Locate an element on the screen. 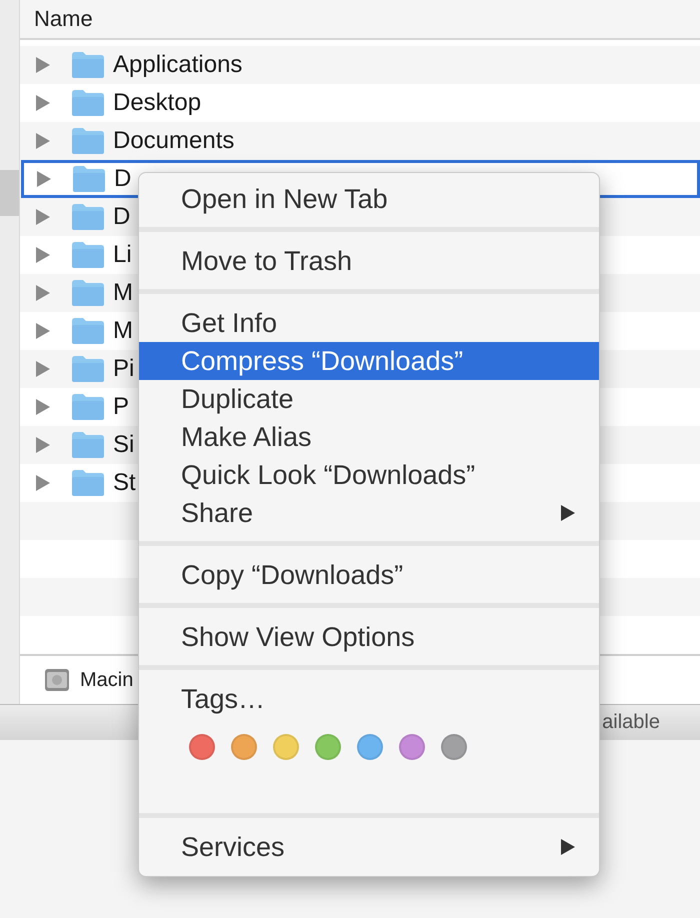 The width and height of the screenshot is (700, 918). menu-item: Get Info is located at coordinates (369, 323).